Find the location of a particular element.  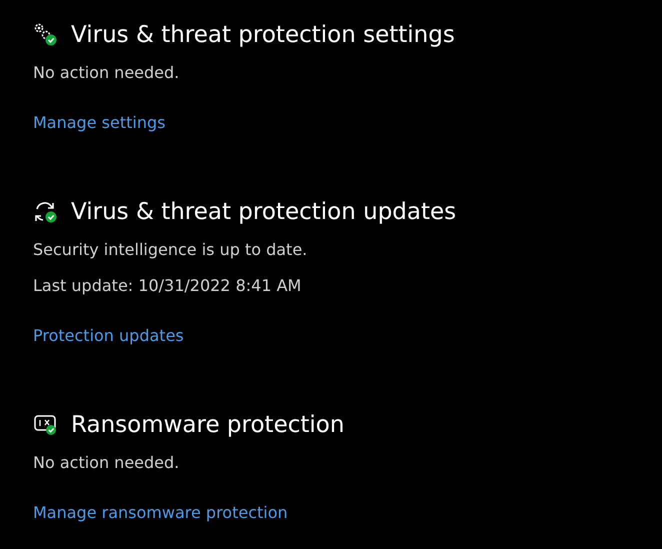

section-title: Ransomware protection is located at coordinates (207, 425).